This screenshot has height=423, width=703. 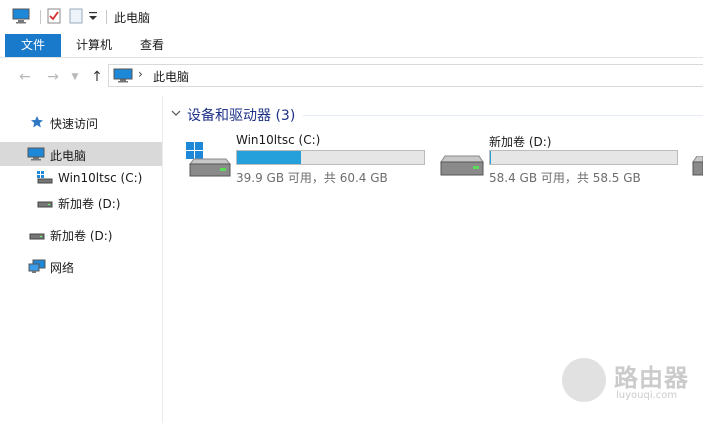 I want to click on sidebar-item-label: 快速访问, so click(x=74, y=124).